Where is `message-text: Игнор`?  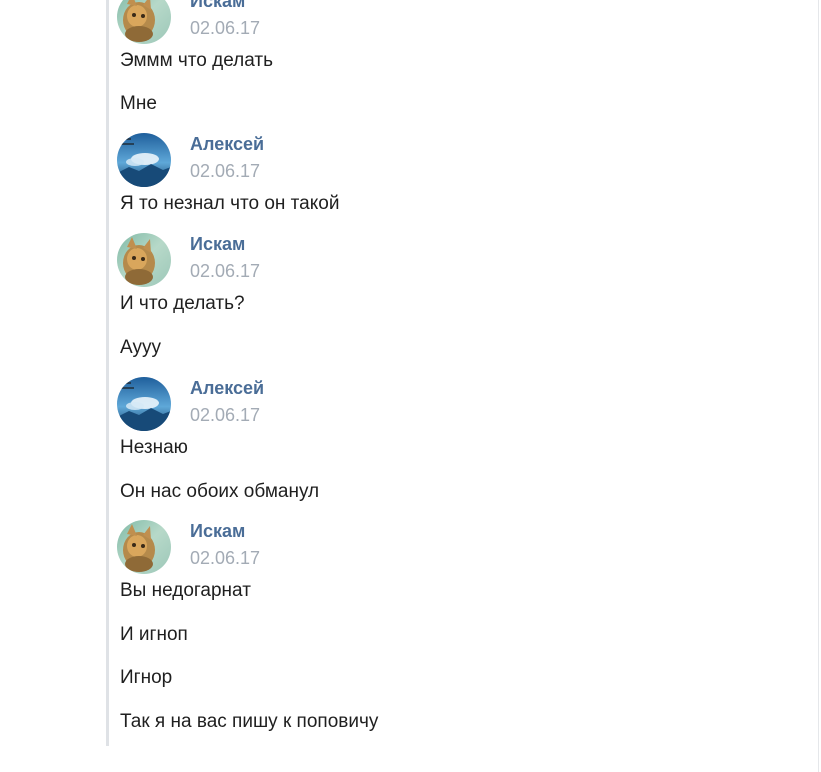
message-text: Игнор is located at coordinates (146, 677).